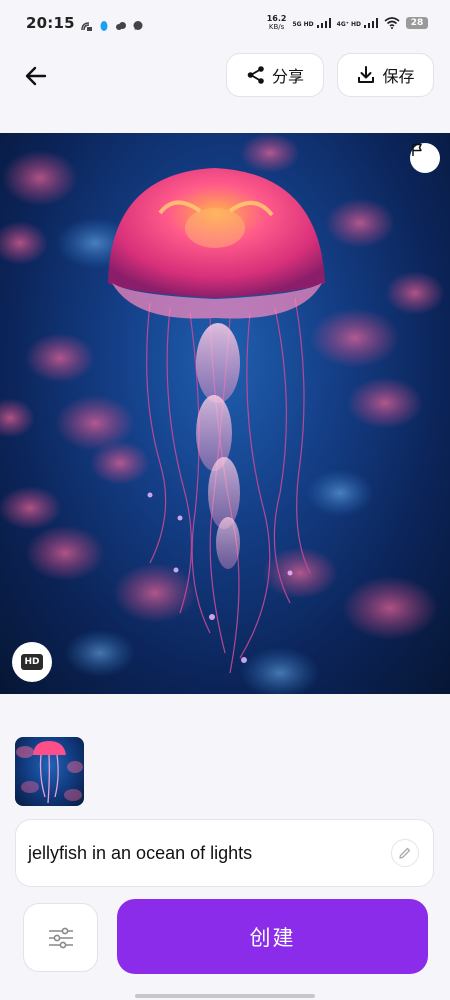  I want to click on share-label: 分享, so click(287, 76).